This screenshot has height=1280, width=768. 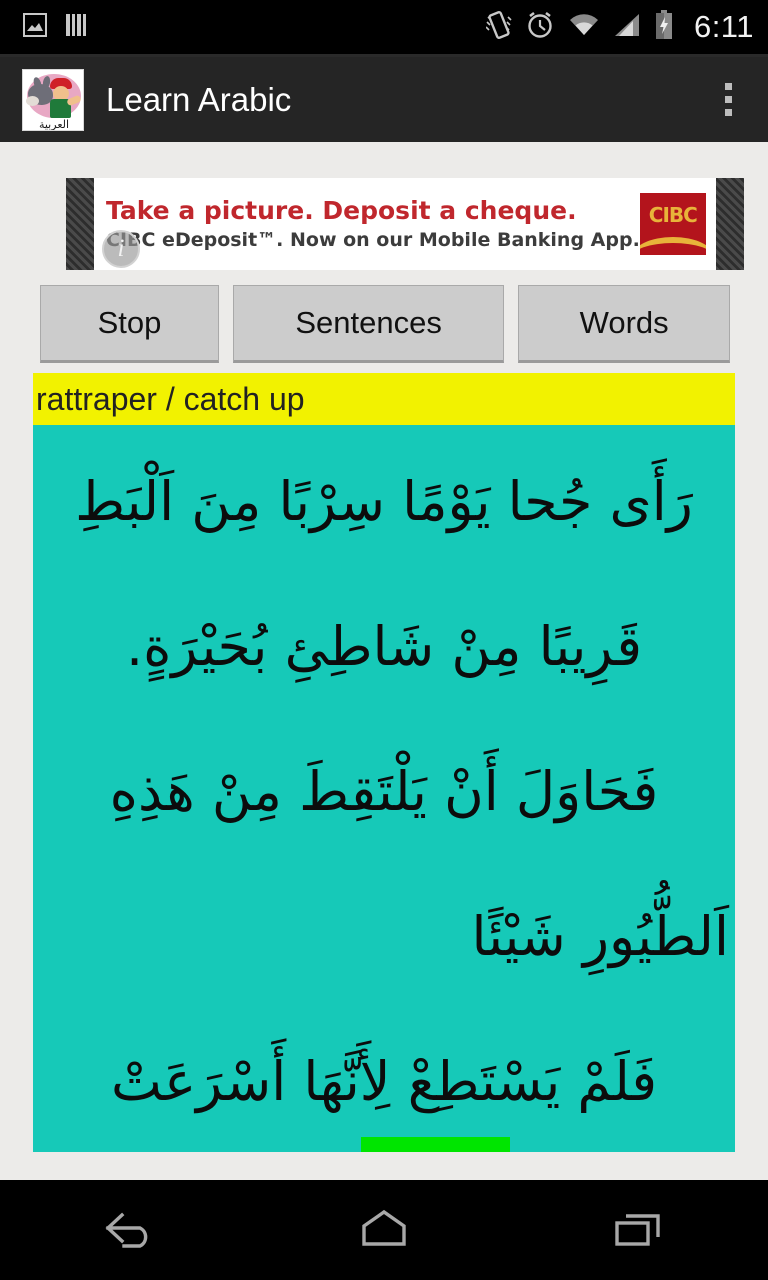 I want to click on nav-back-button, so click(x=128, y=1230).